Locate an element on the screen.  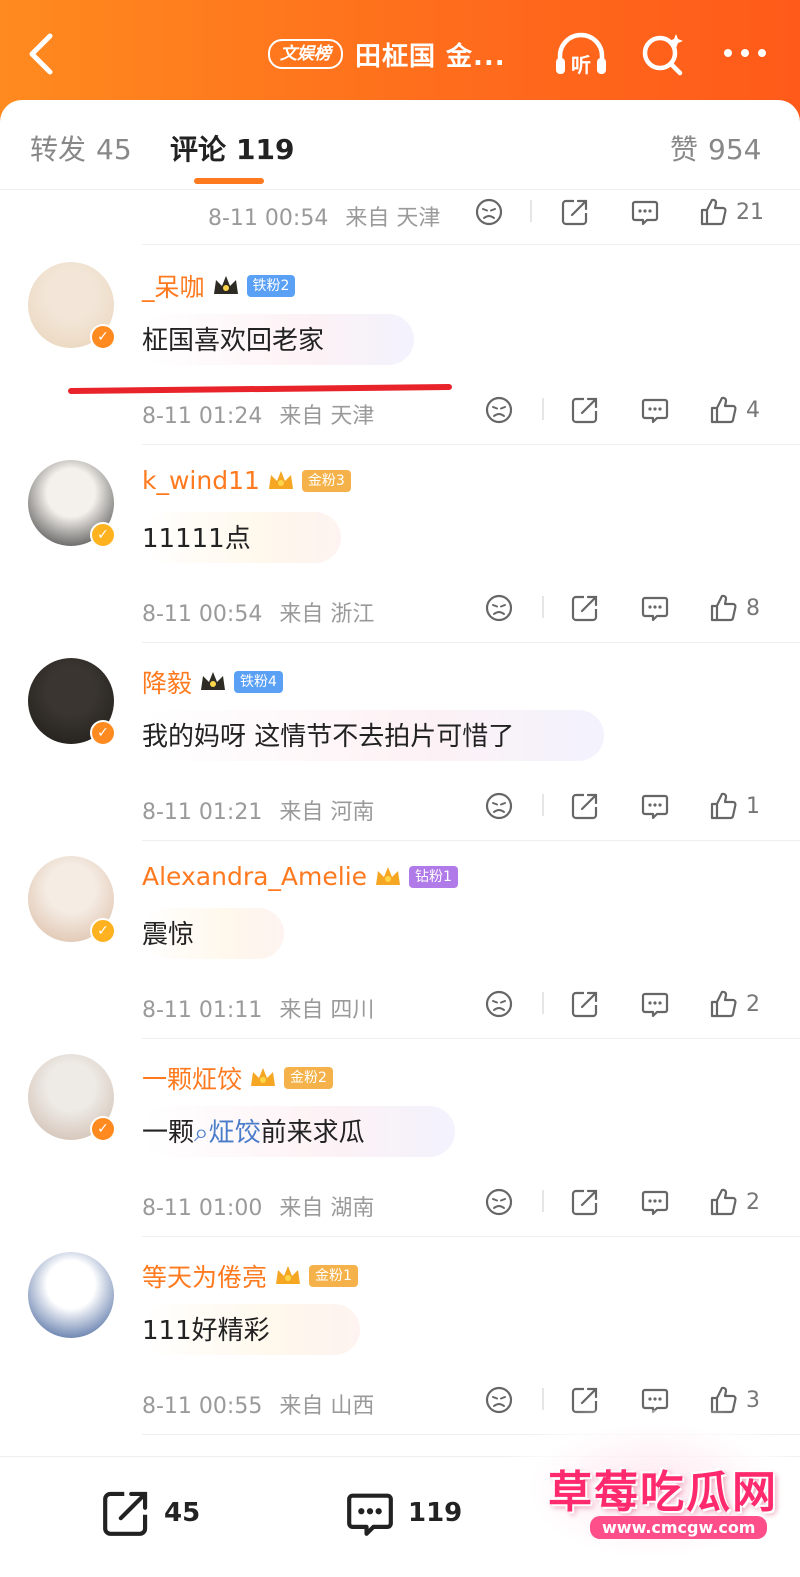
comment-bubble: 一颗⌕炡饺前来求瓜 is located at coordinates (298, 1131).